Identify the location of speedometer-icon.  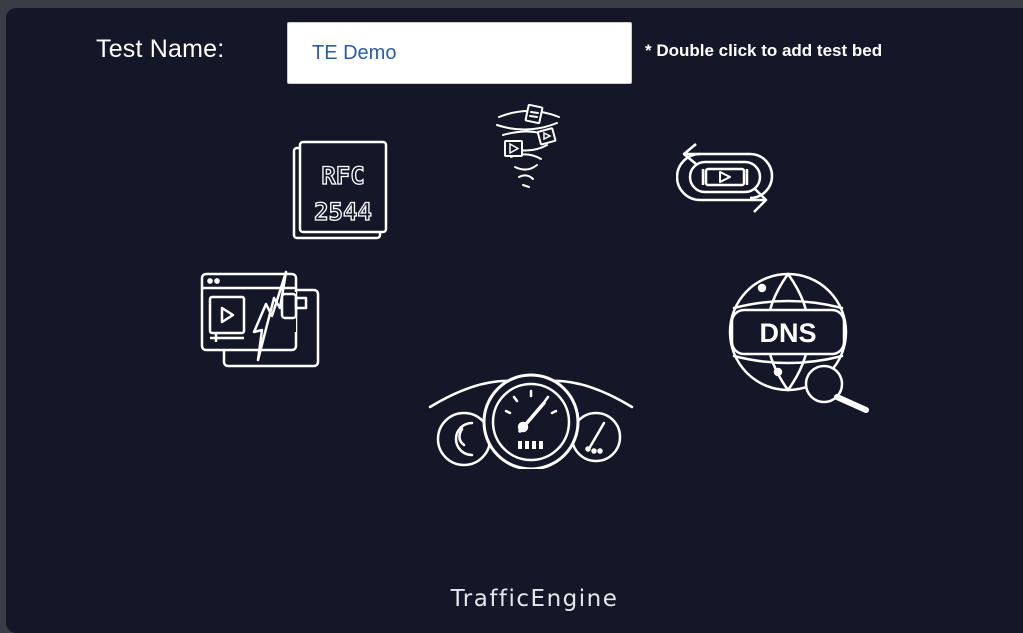
(531, 418).